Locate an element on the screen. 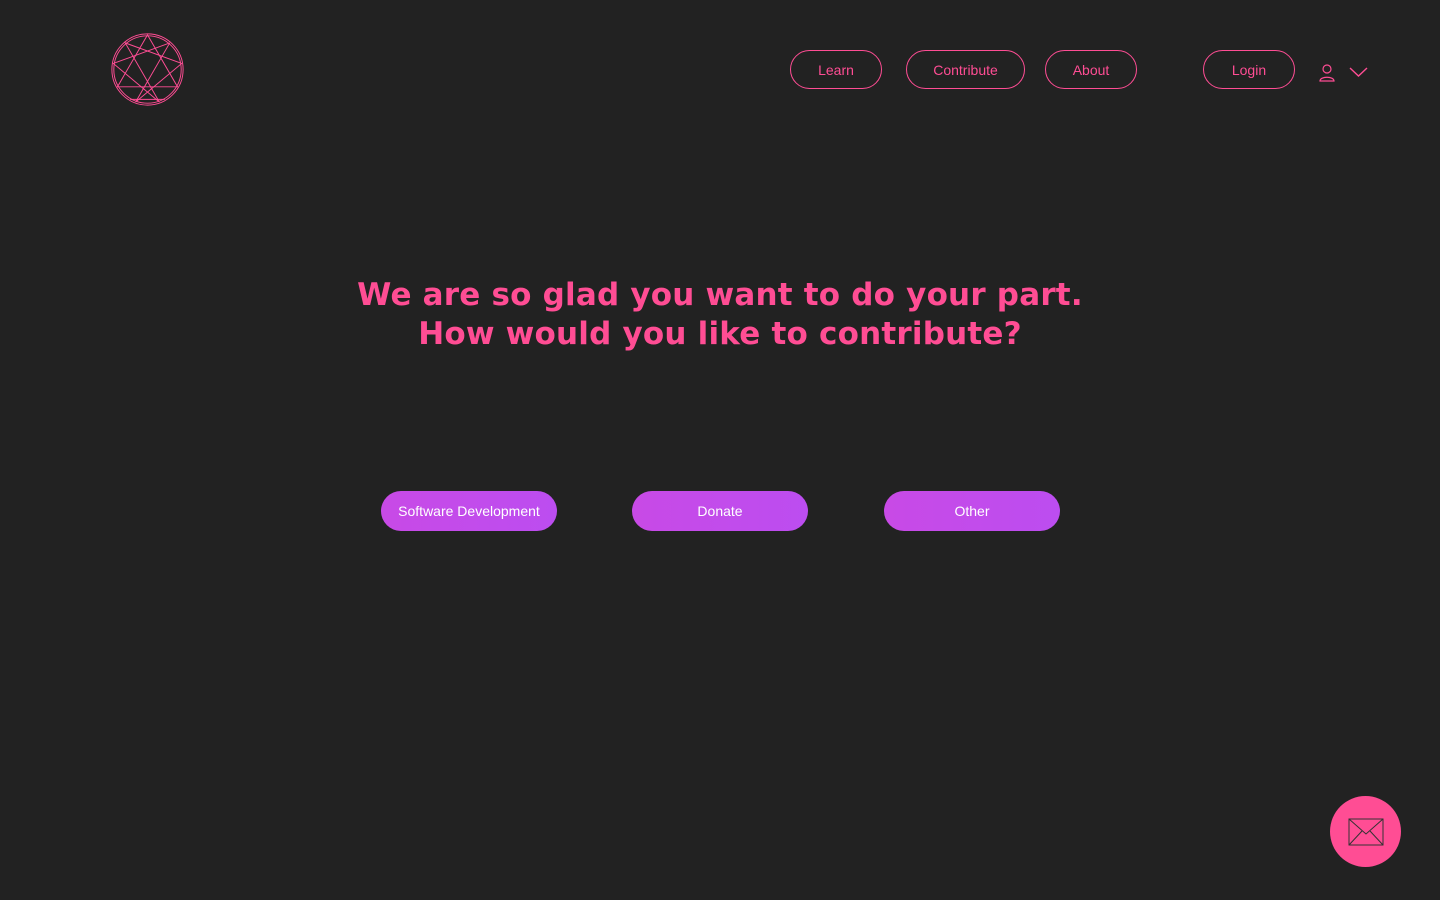 The height and width of the screenshot is (900, 1440). user-icon is located at coordinates (1327, 73).